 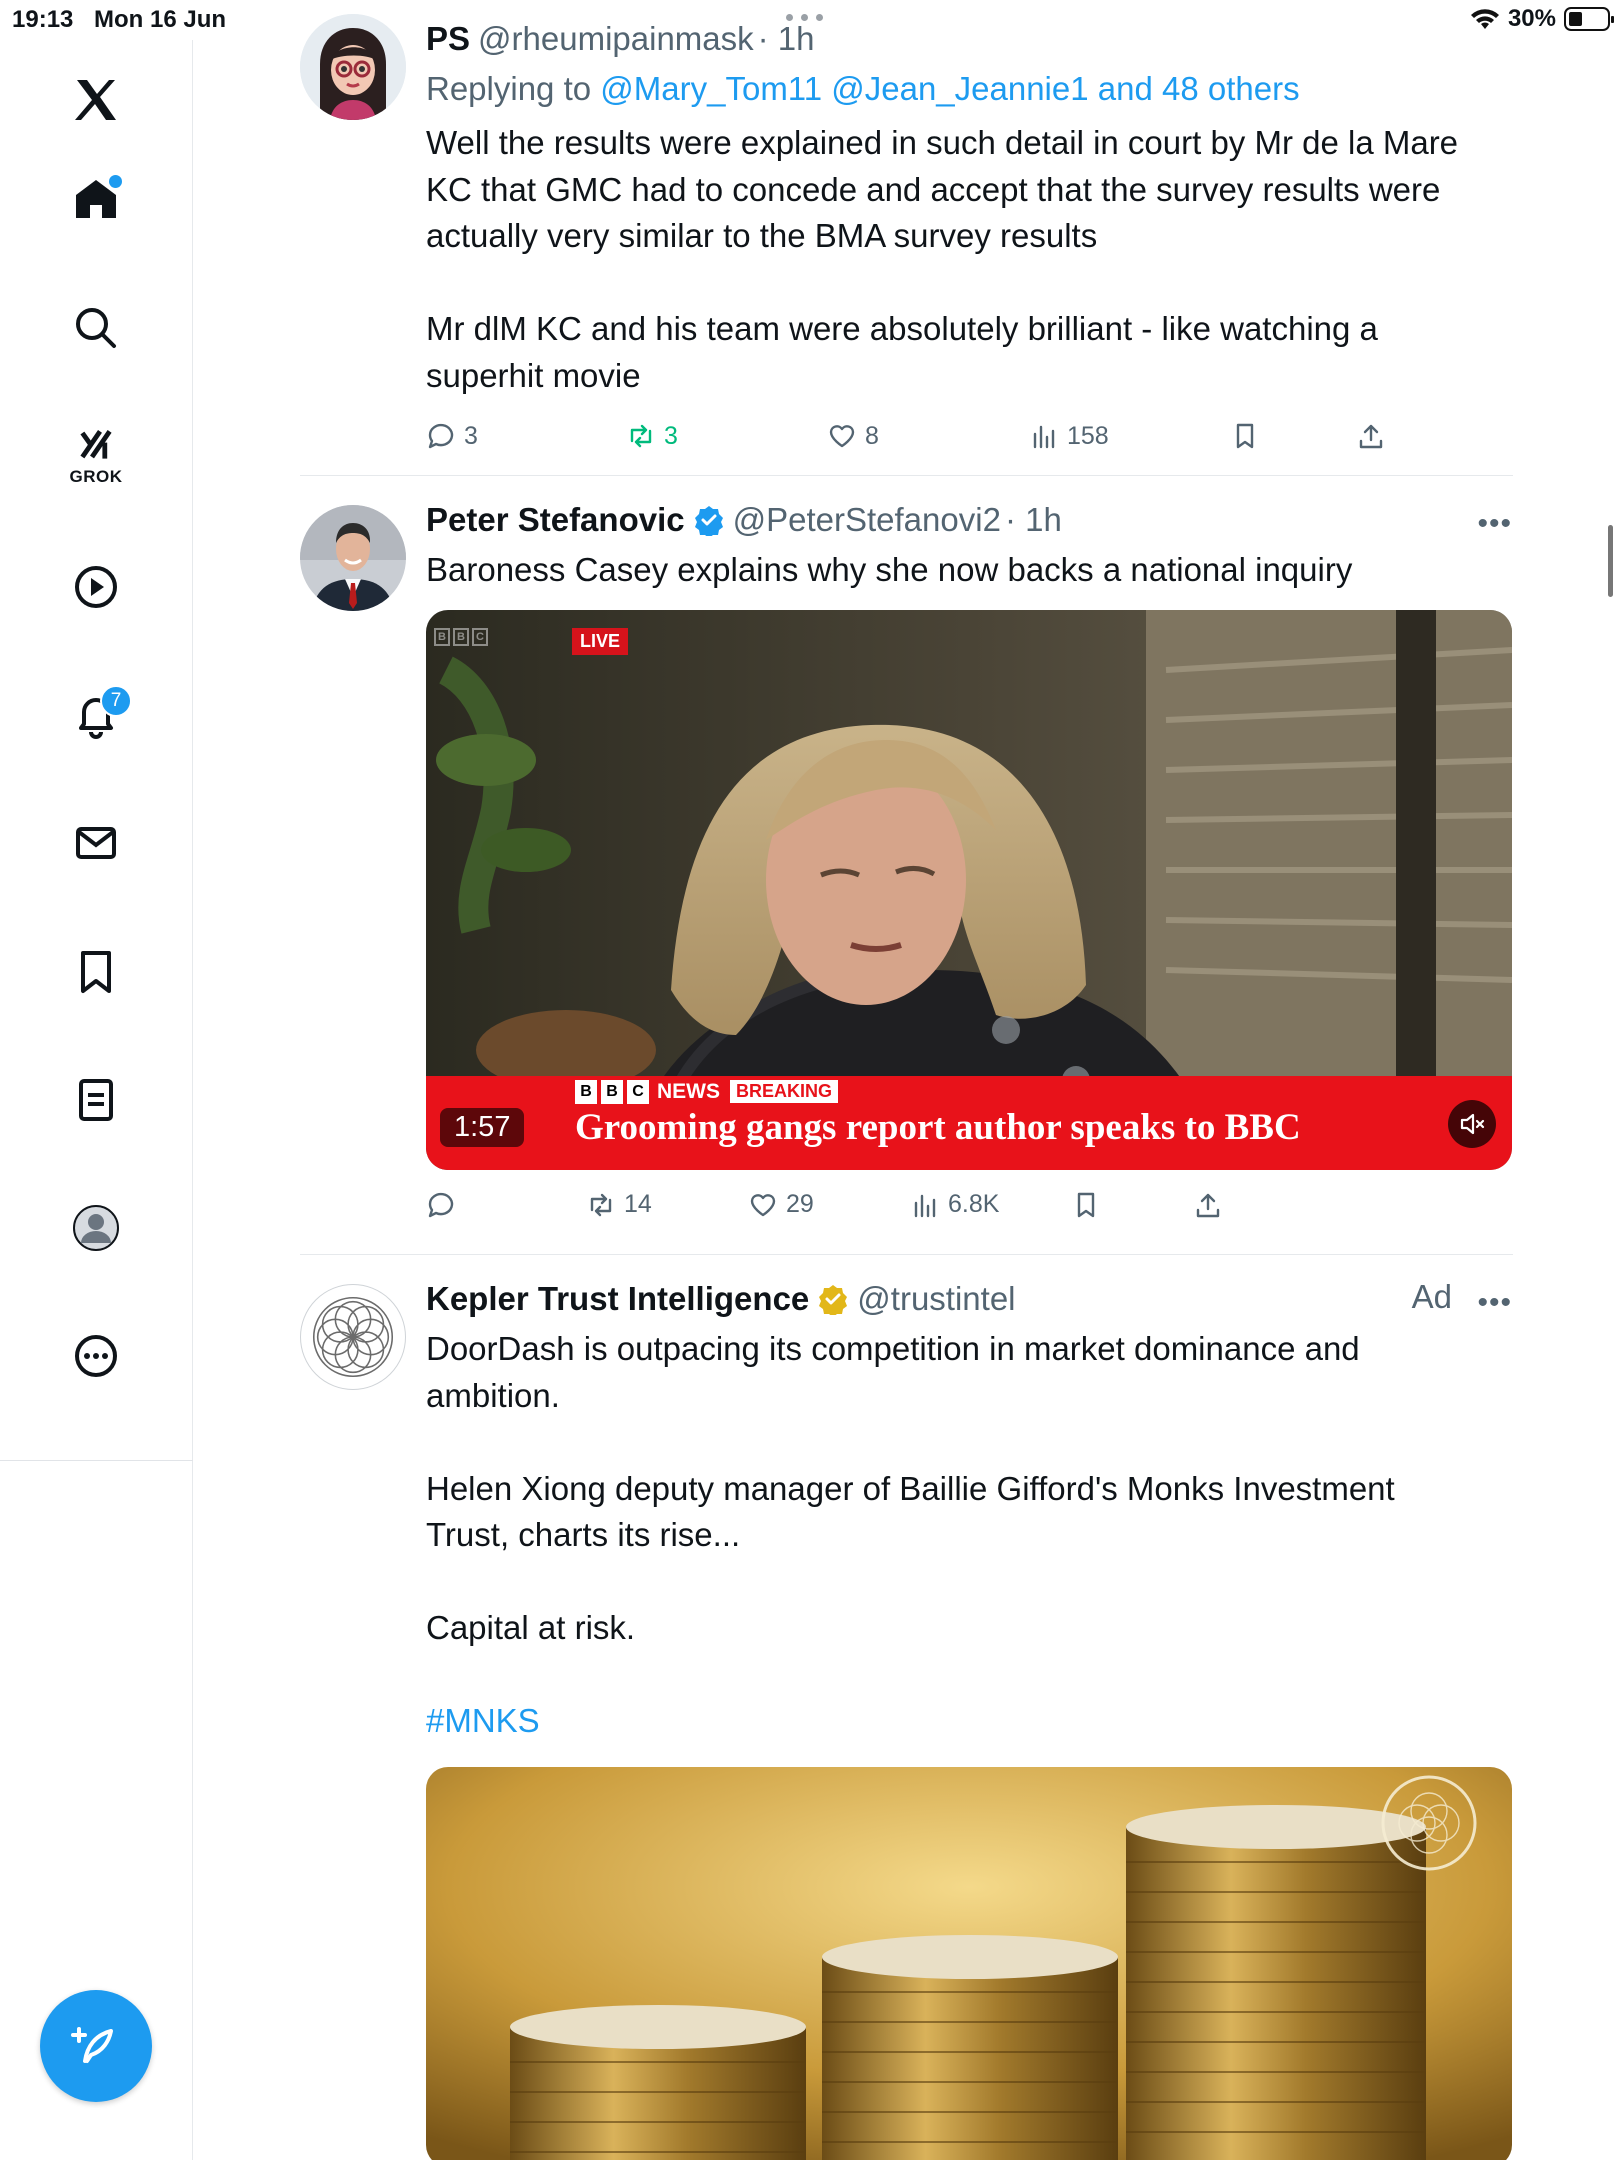 I want to click on more-options-icon, so click(x=96, y=1356).